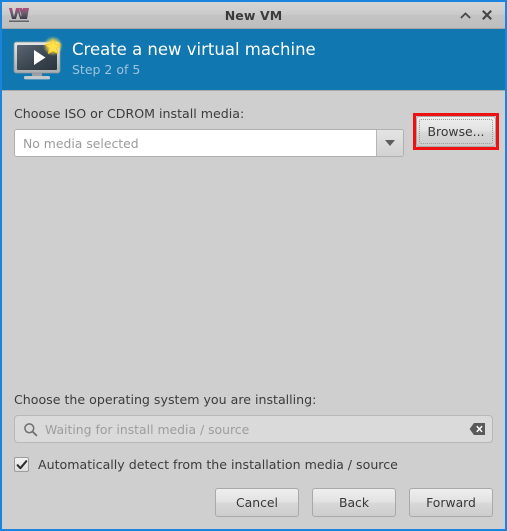 This screenshot has height=531, width=507. Describe the element at coordinates (19, 15) in the screenshot. I see `virt-manager-icon` at that location.